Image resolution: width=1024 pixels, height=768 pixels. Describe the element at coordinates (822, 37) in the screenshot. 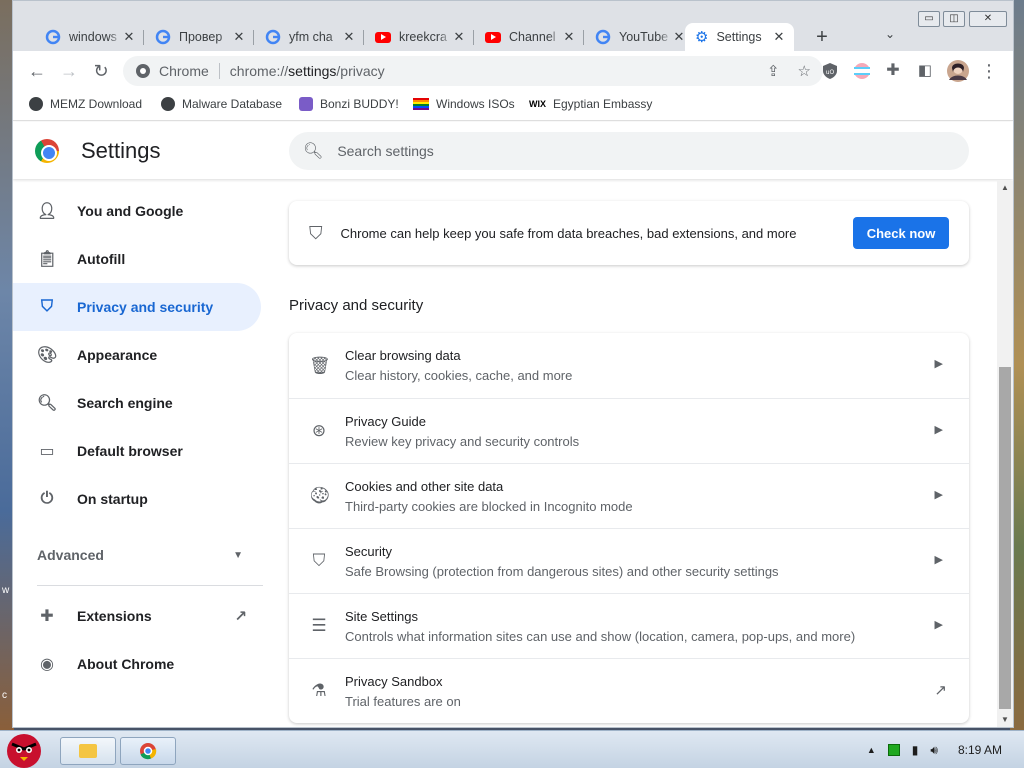

I see `new-tab-button: +` at that location.